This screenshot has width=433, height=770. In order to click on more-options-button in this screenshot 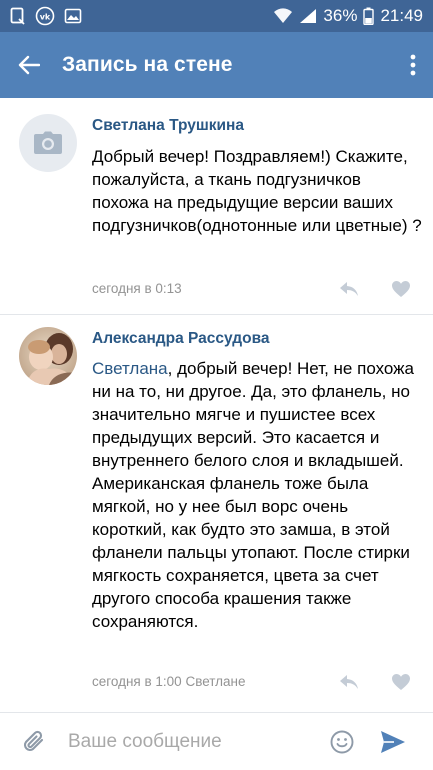, I will do `click(413, 65)`.